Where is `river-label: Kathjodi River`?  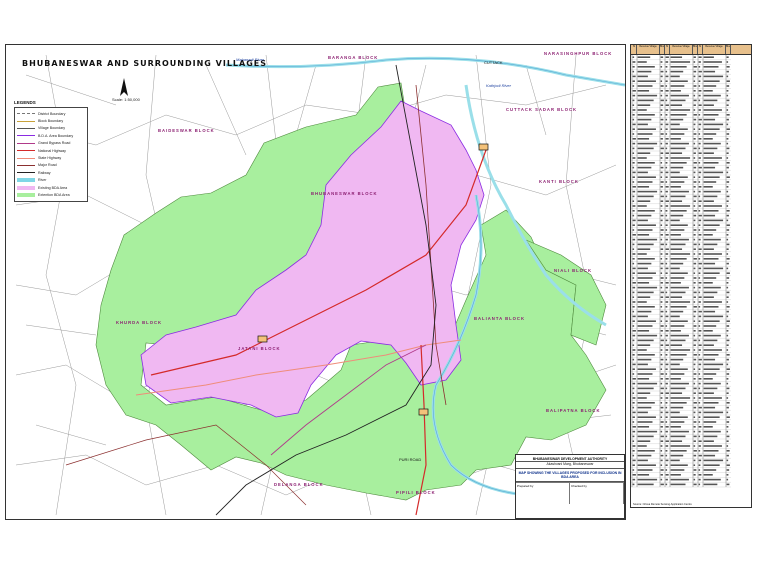
river-label: Kathjodi River is located at coordinates (498, 85).